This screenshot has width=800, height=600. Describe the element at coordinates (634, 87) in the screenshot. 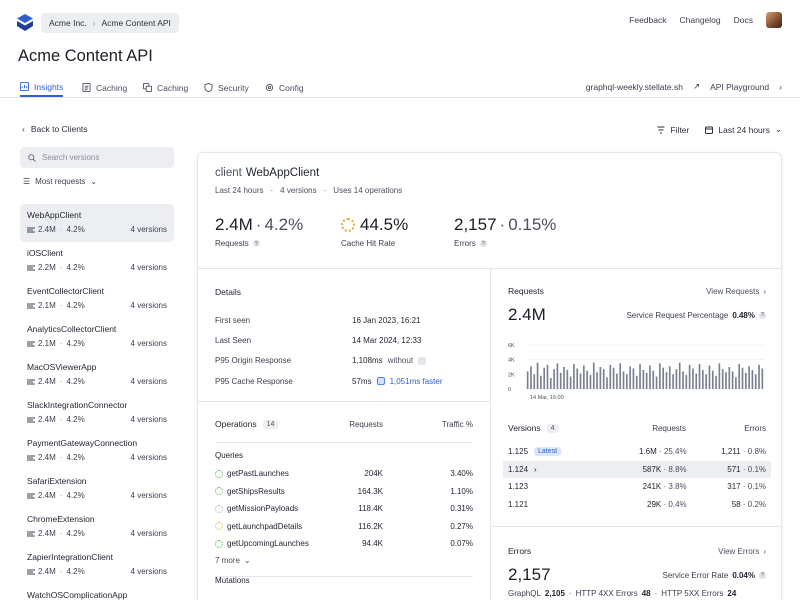

I see `endpoint-link: graphql-weekly.stellate.sh` at that location.